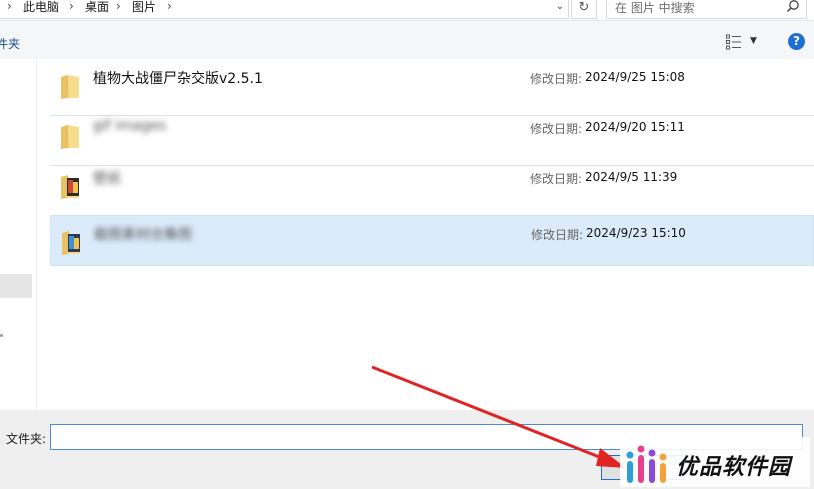 This screenshot has width=814, height=489. I want to click on file-row: gif images 修改日期: 2024/9/20 15:11, so click(432, 135).